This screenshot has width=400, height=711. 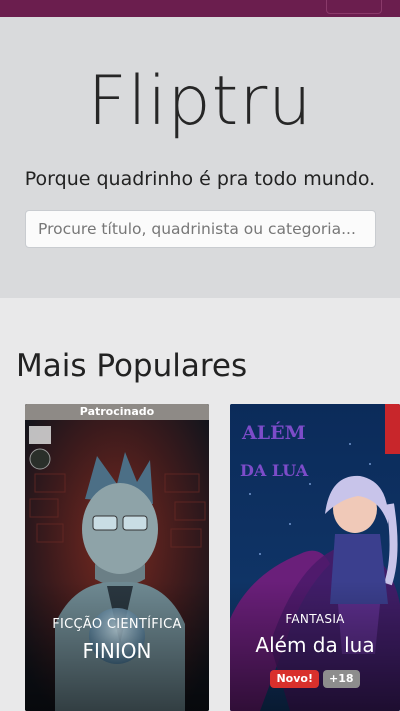 I want to click on badge-age-rating: +18, so click(x=341, y=679).